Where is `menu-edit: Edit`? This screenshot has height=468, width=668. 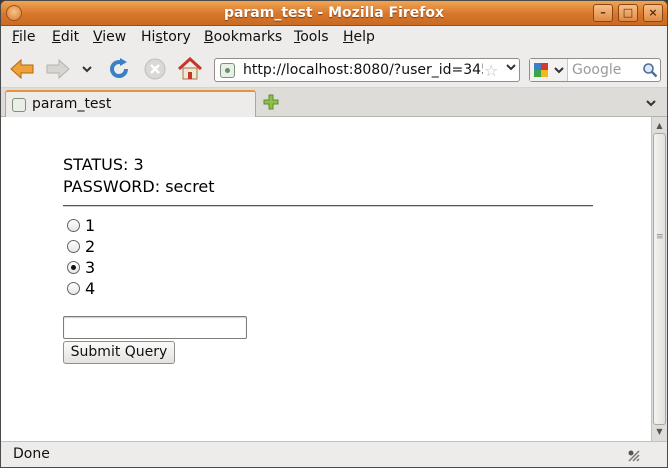
menu-edit: Edit is located at coordinates (65, 37).